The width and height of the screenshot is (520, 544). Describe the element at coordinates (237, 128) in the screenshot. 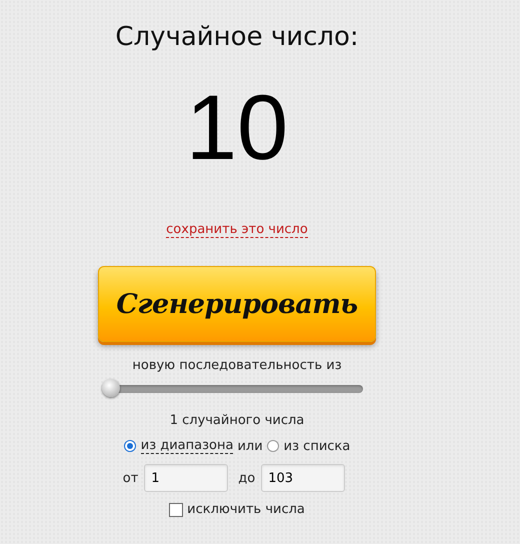

I see `random-number: 10` at that location.